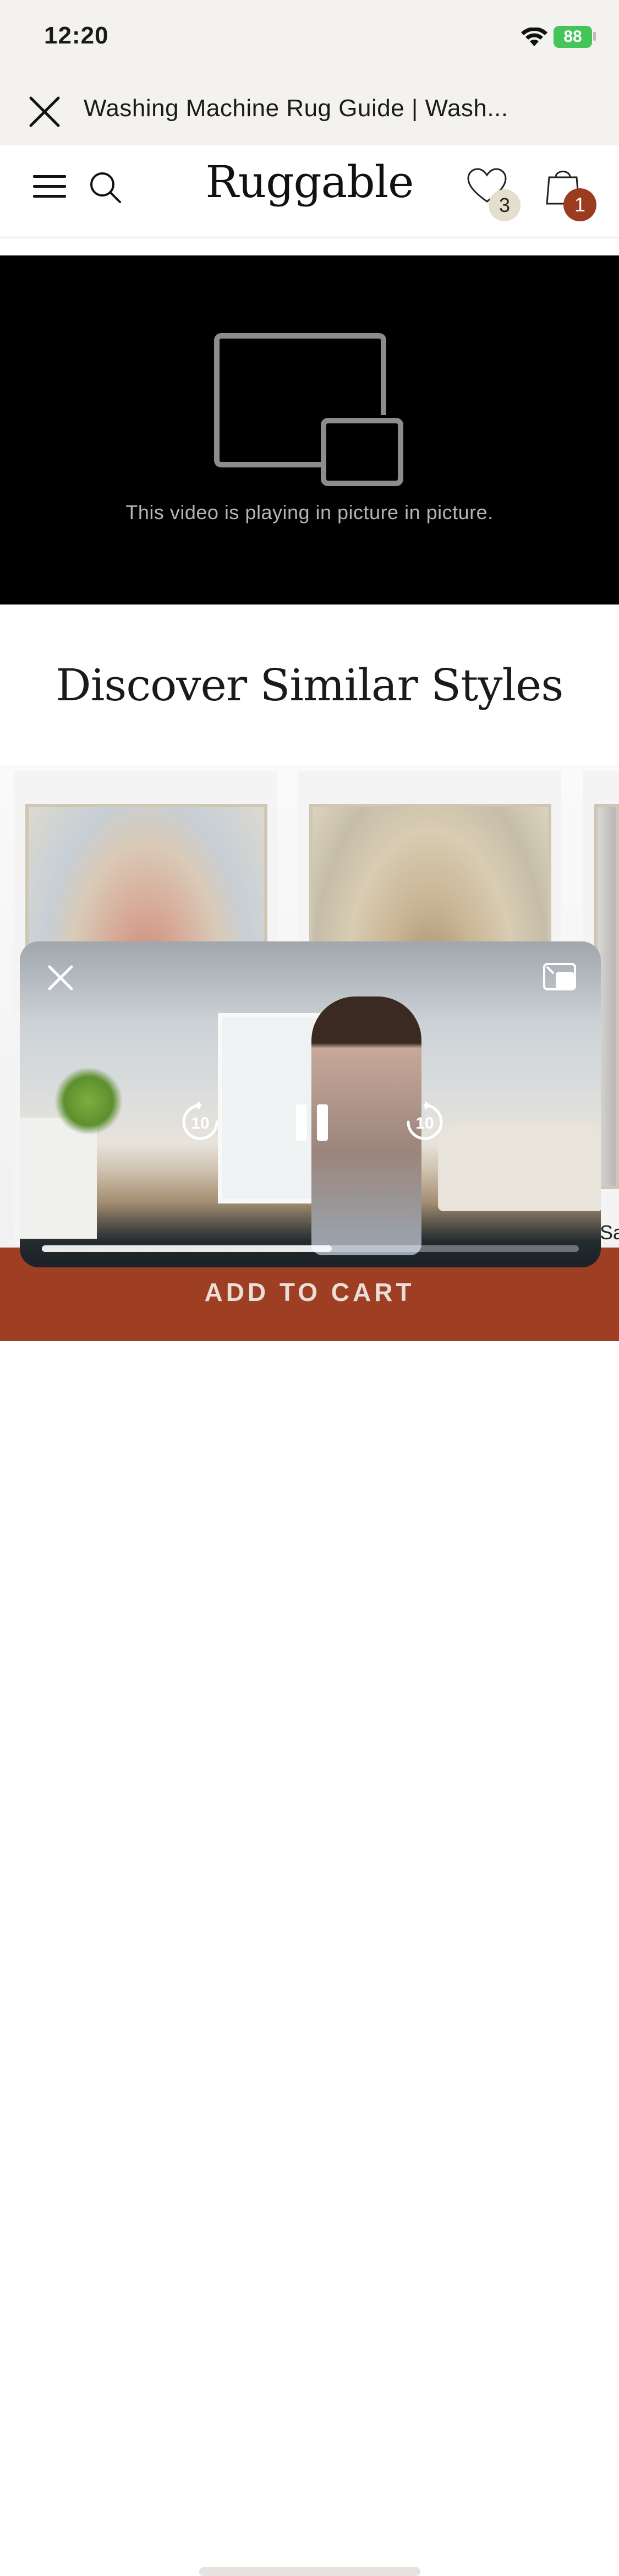  I want to click on add-to-cart-button: ADD TO CART, so click(309, 1292).